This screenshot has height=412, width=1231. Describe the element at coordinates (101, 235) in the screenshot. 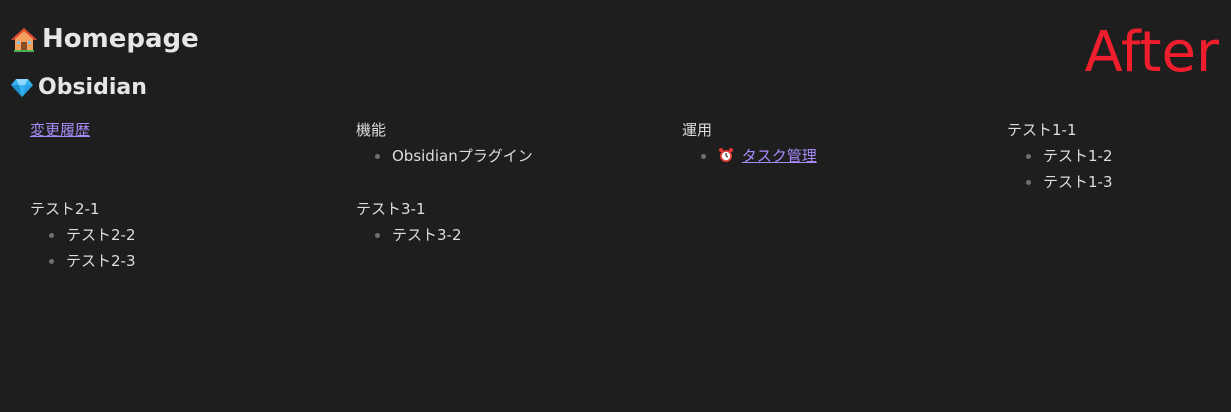

I see `list-item-text: テスト2-2` at that location.